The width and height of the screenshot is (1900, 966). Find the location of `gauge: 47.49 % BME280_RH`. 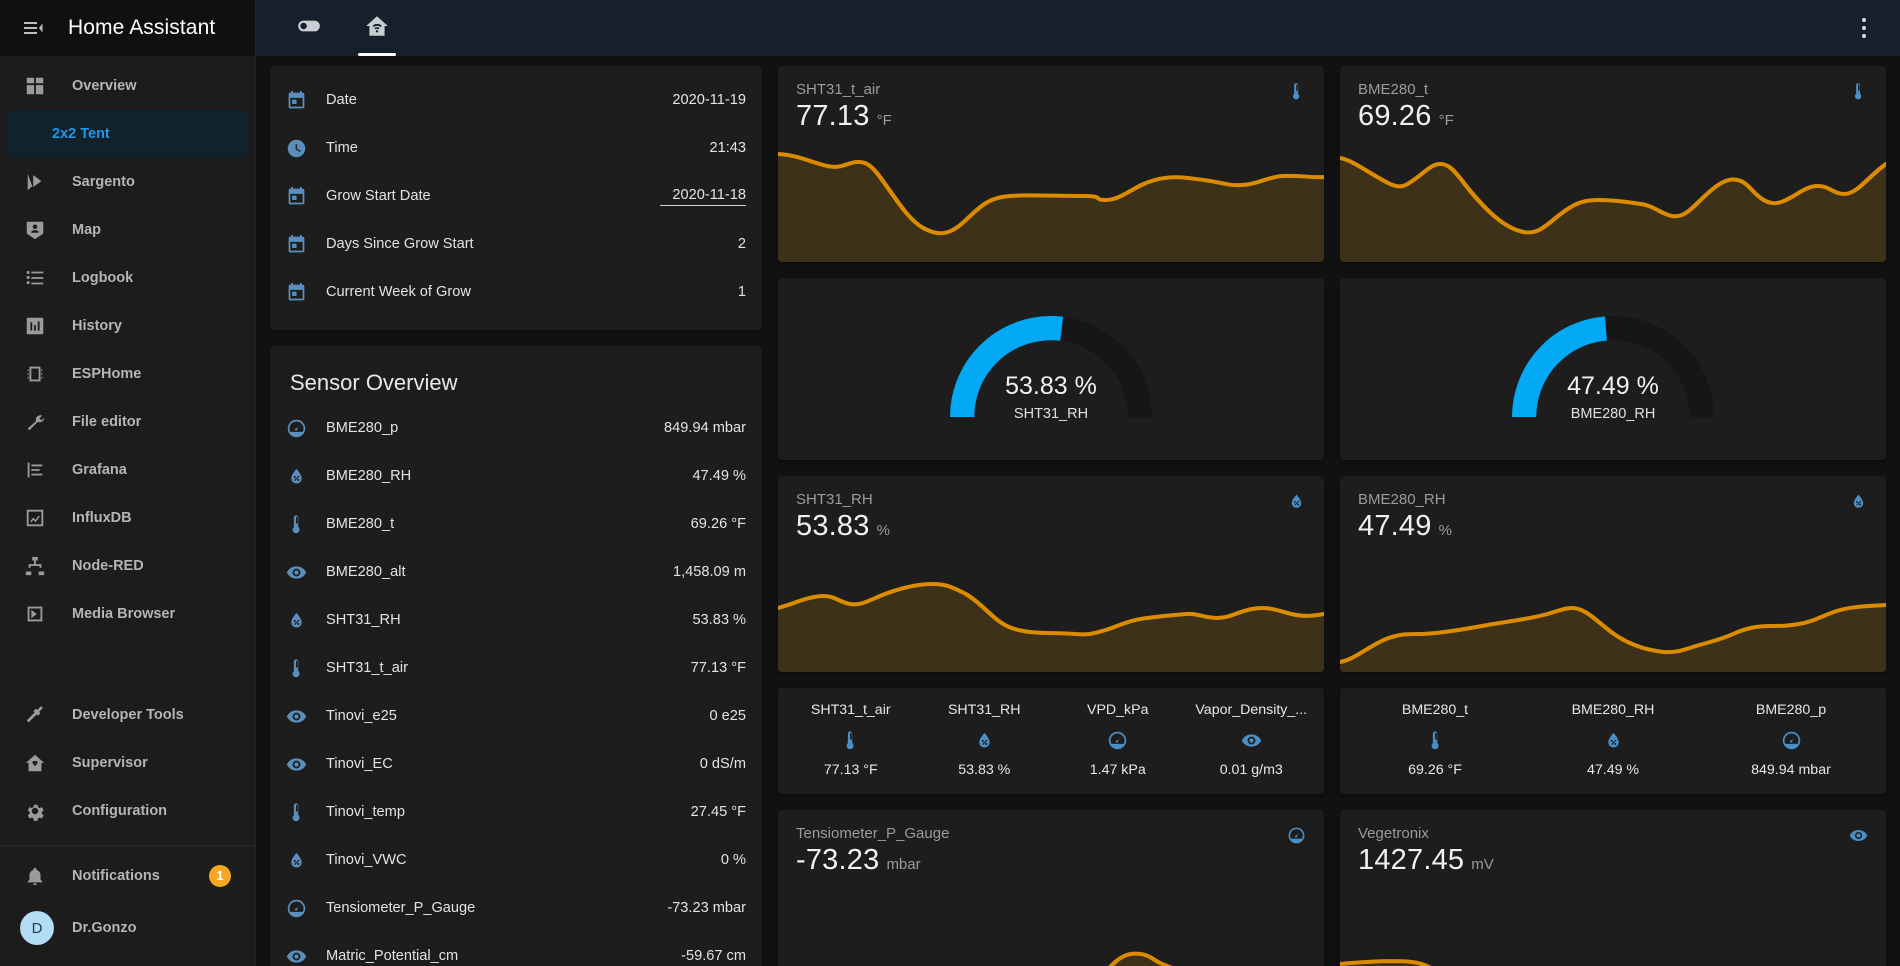

gauge: 47.49 % BME280_RH is located at coordinates (1613, 369).